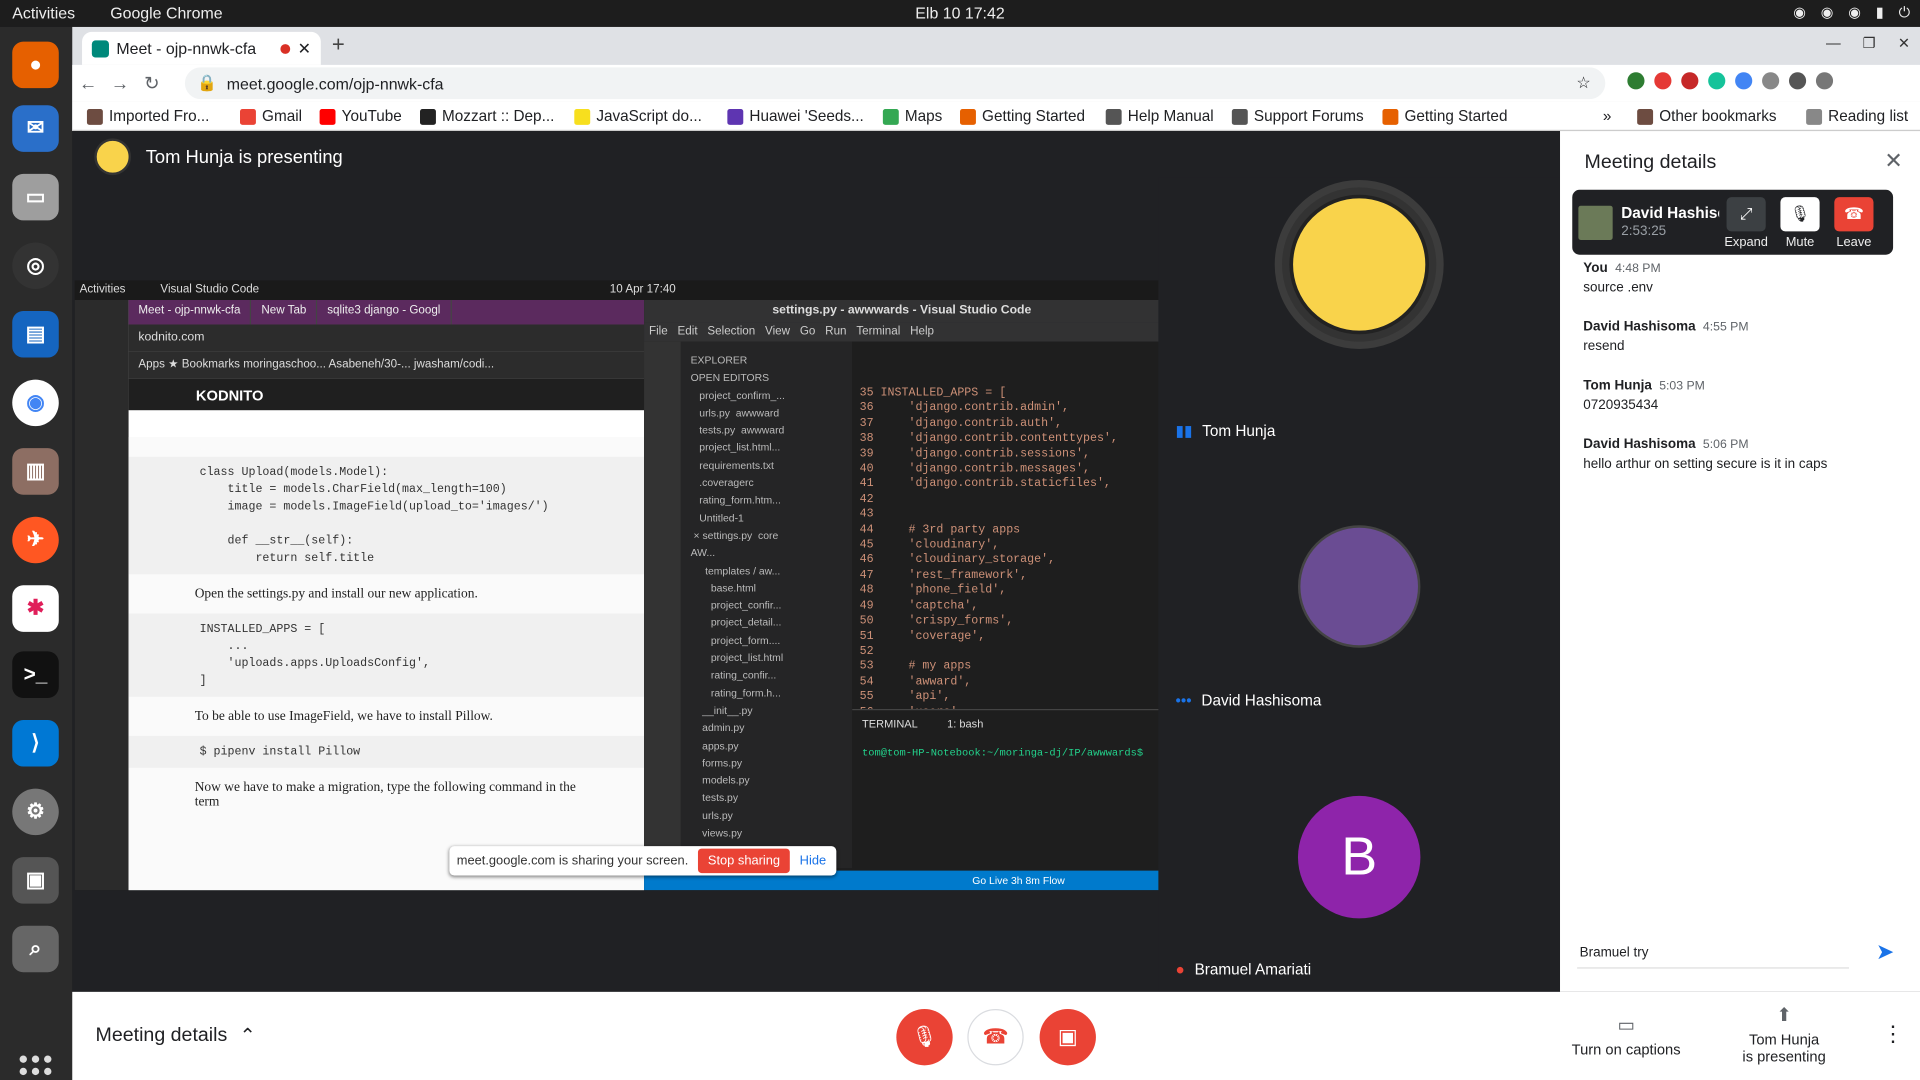  What do you see at coordinates (35, 743) in the screenshot?
I see `vscode-icon: ⟩` at bounding box center [35, 743].